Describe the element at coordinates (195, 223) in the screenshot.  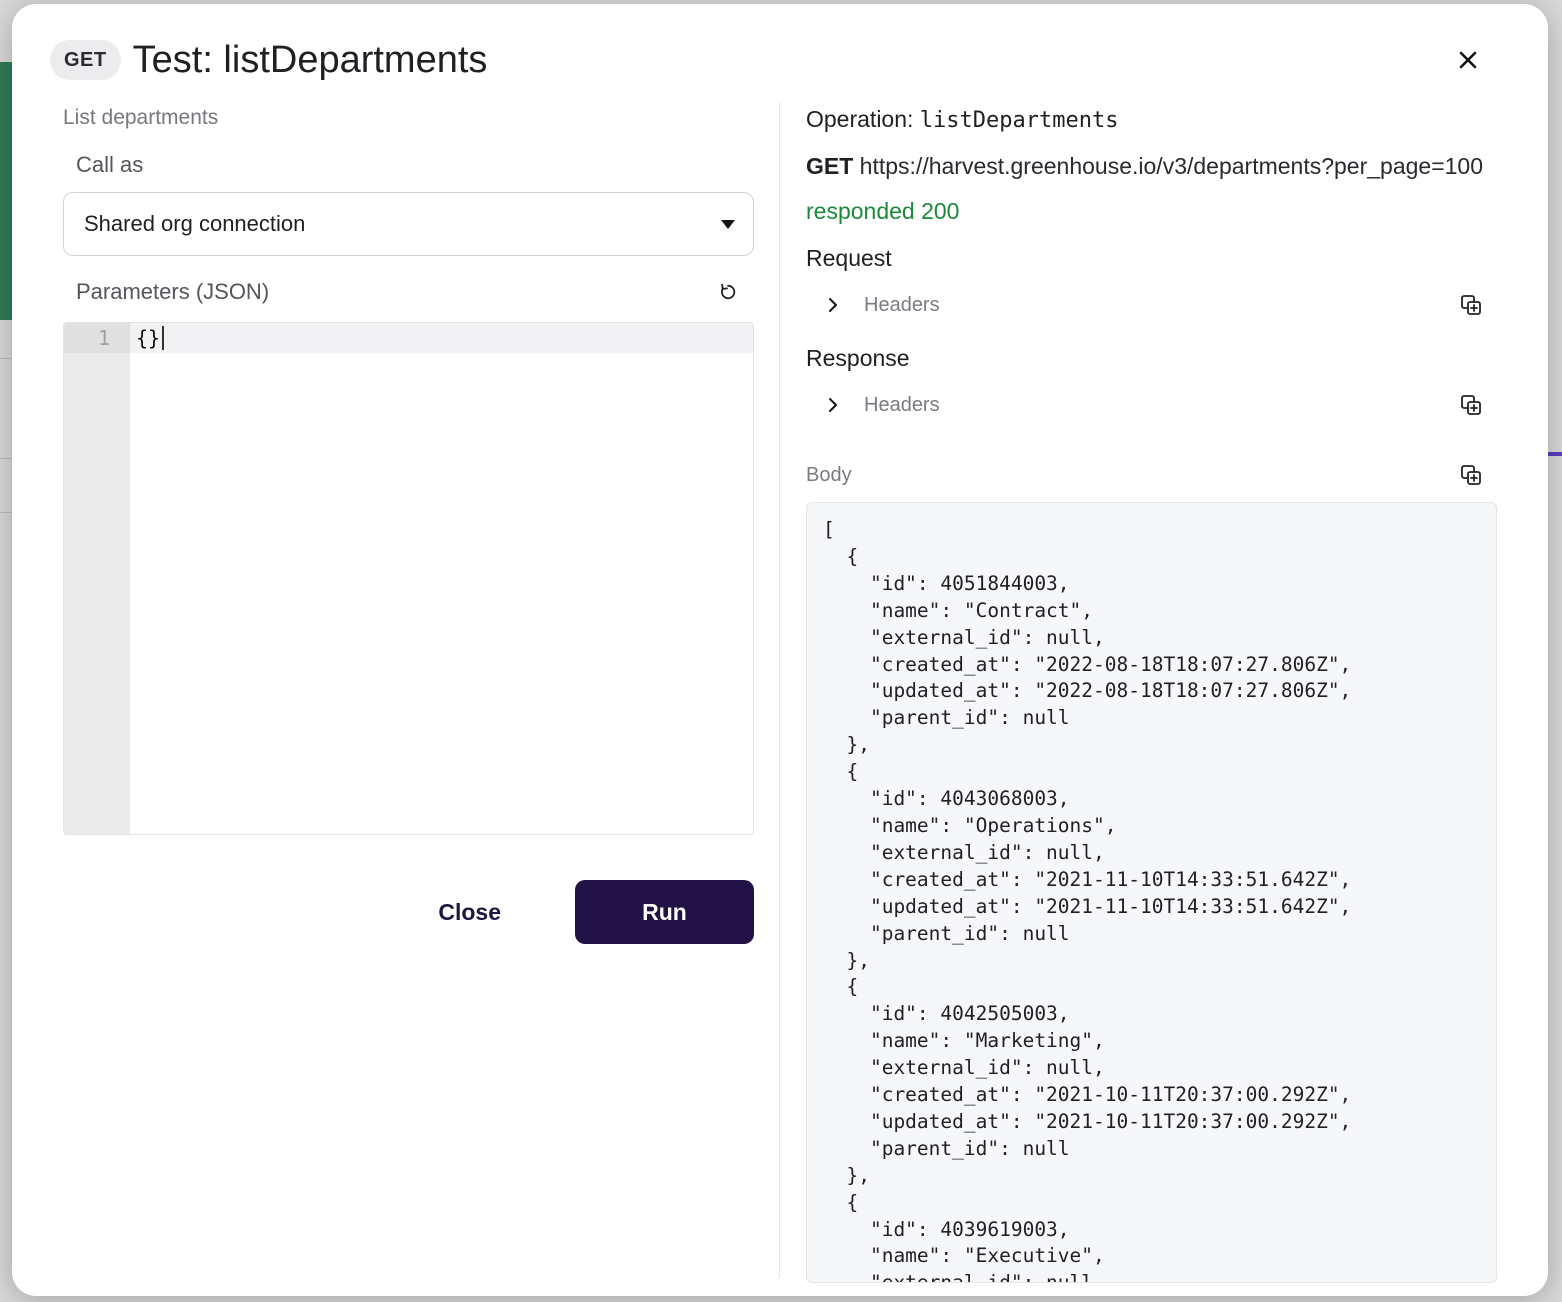
I see `call-as-value: Shared org connection` at that location.